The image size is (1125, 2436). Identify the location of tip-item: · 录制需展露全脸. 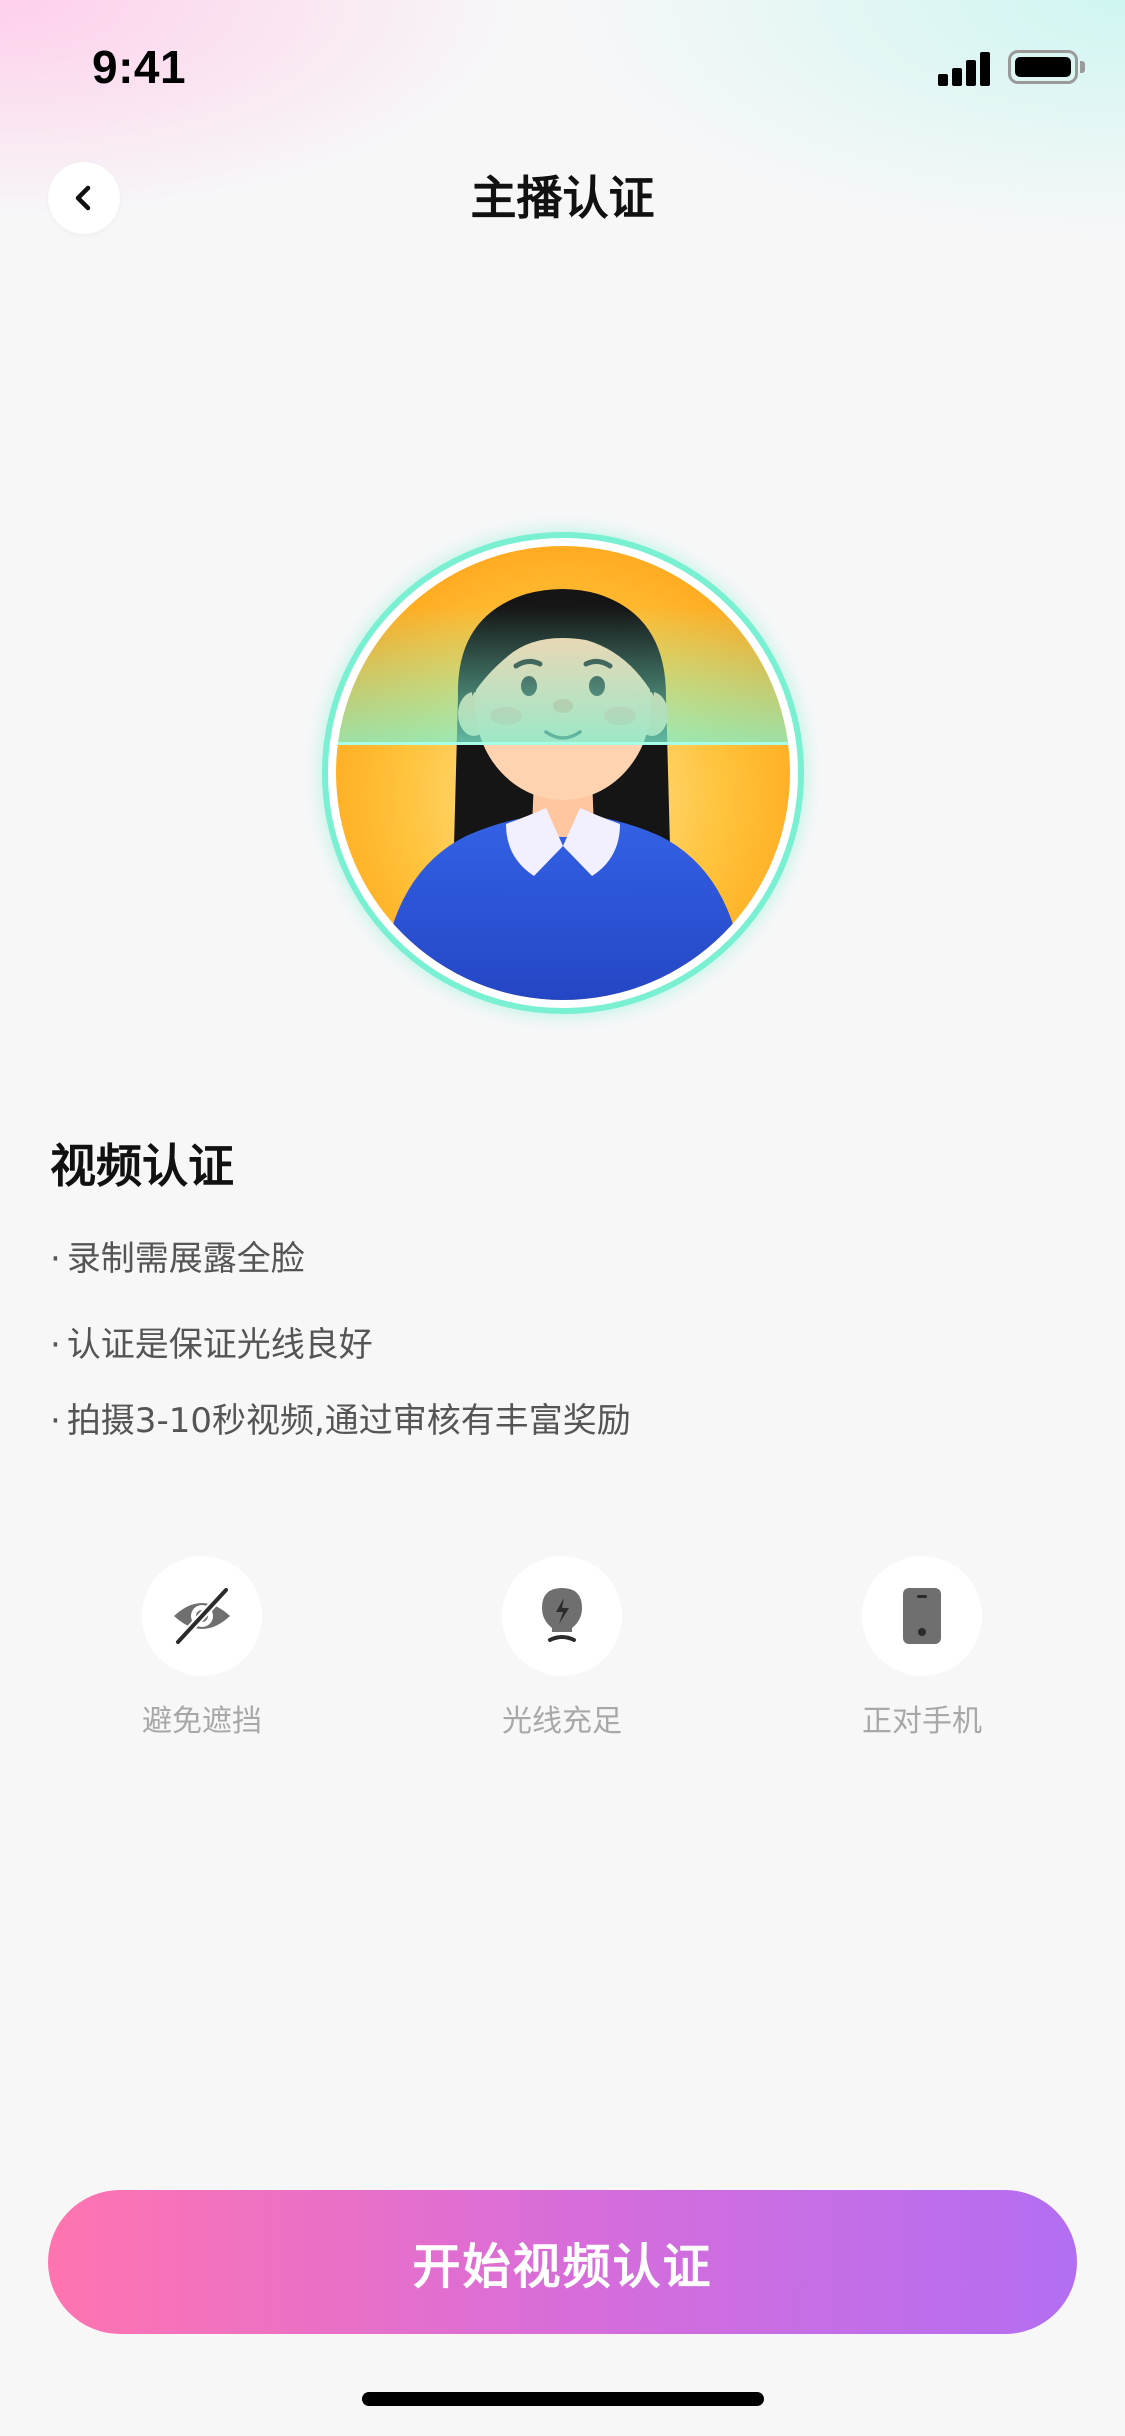
(177, 1259).